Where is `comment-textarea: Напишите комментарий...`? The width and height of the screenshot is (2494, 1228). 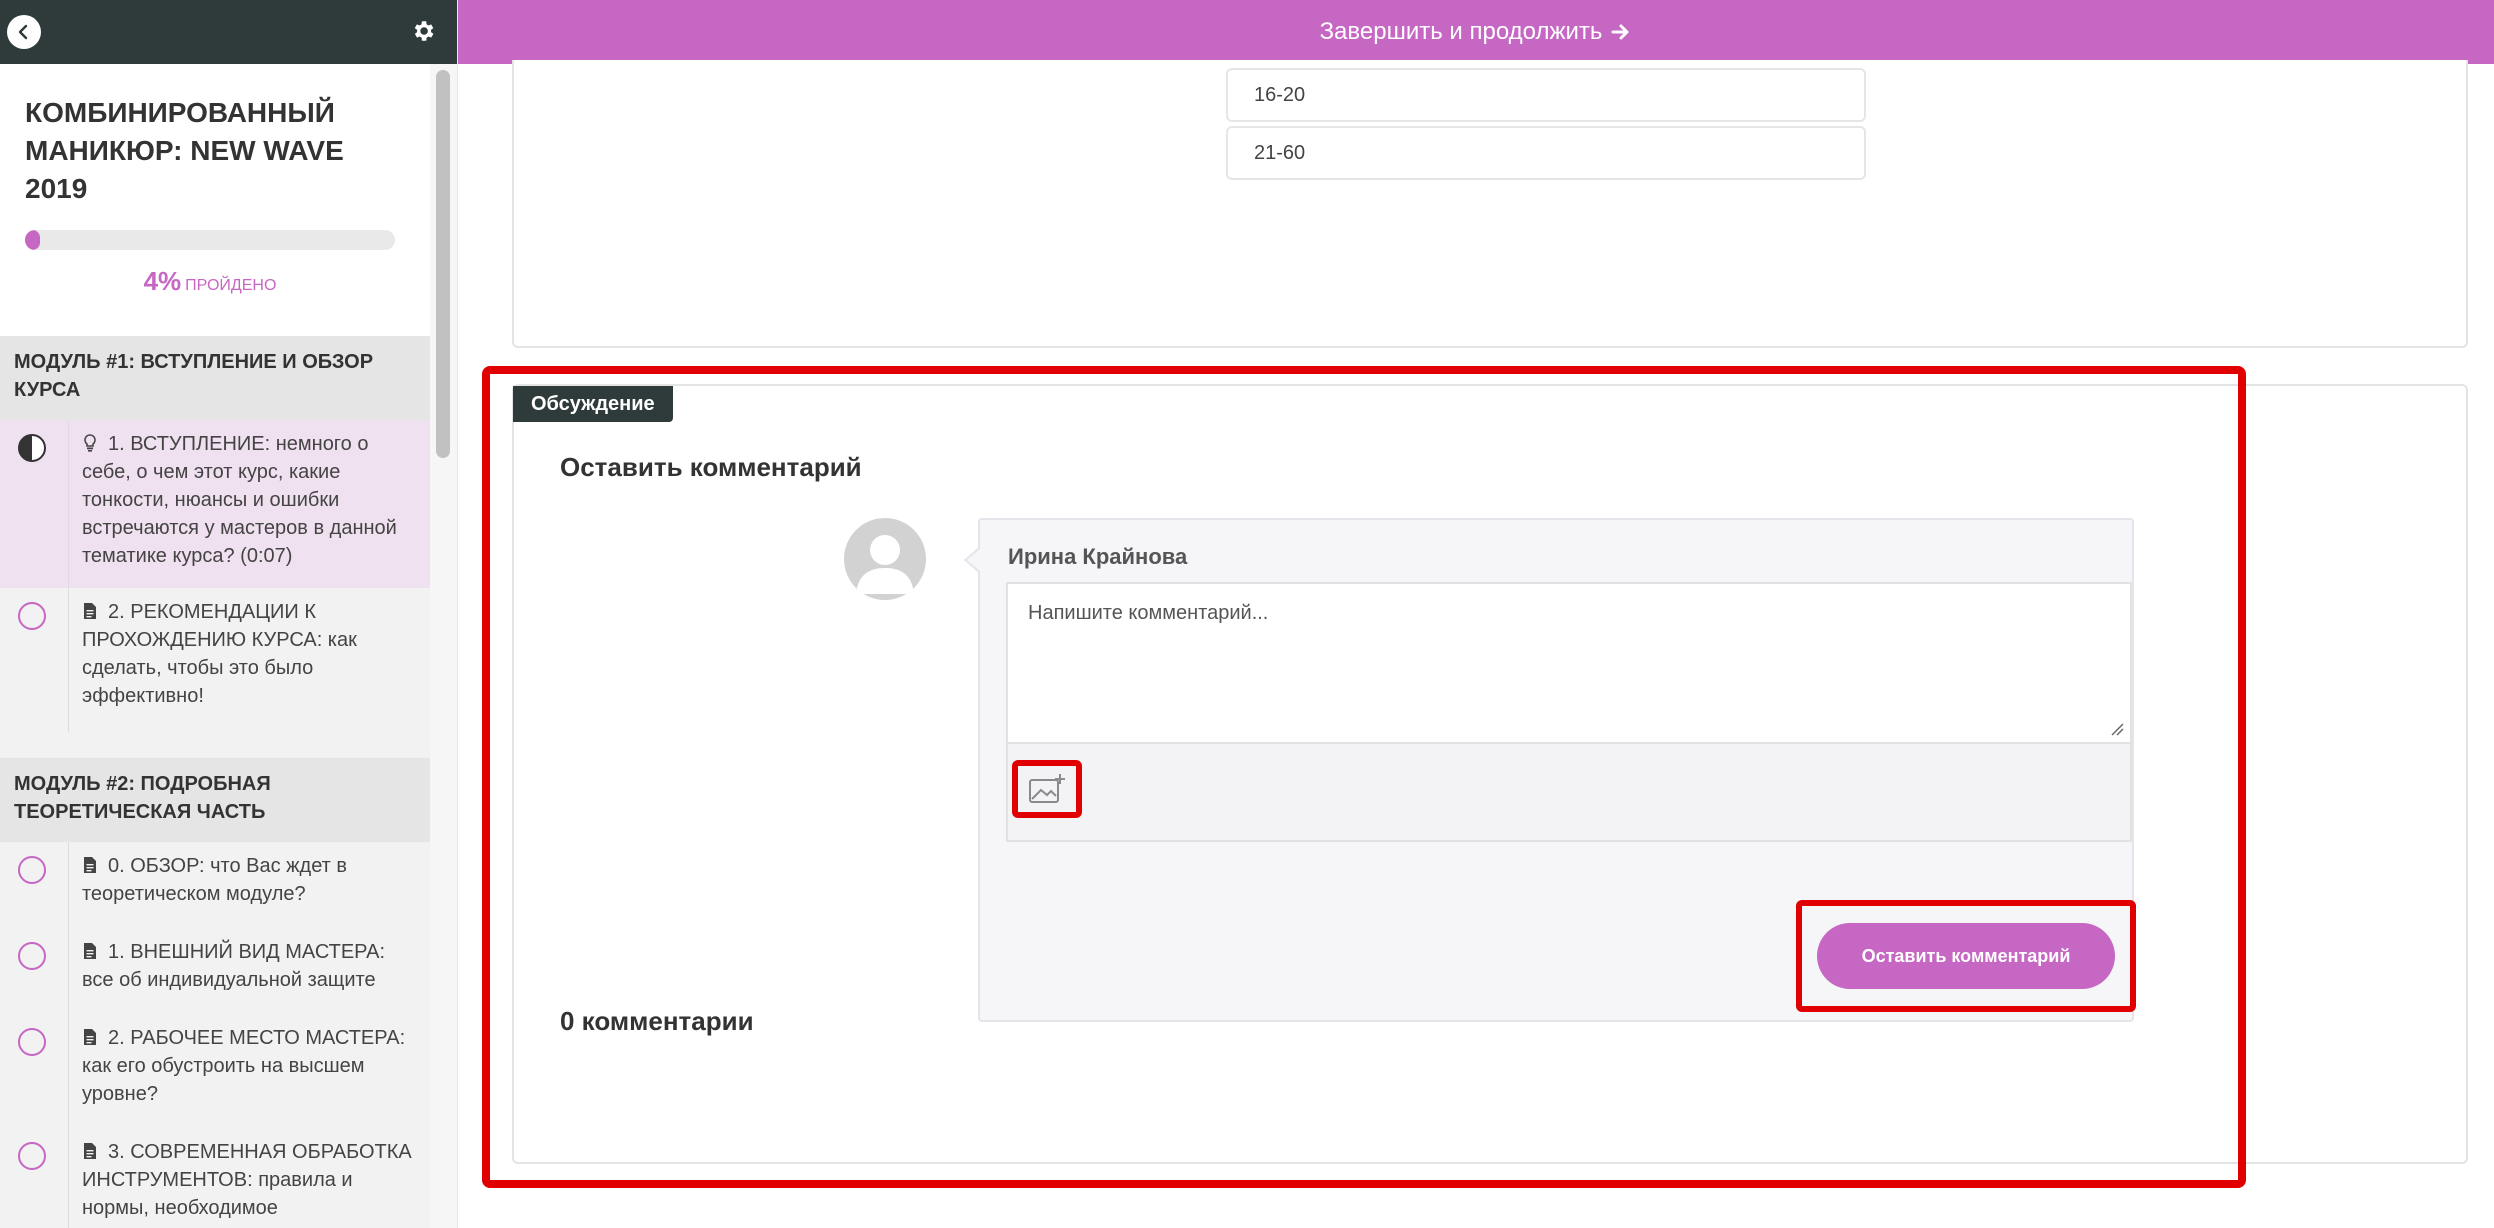
comment-textarea: Напишите комментарий... is located at coordinates (1569, 662).